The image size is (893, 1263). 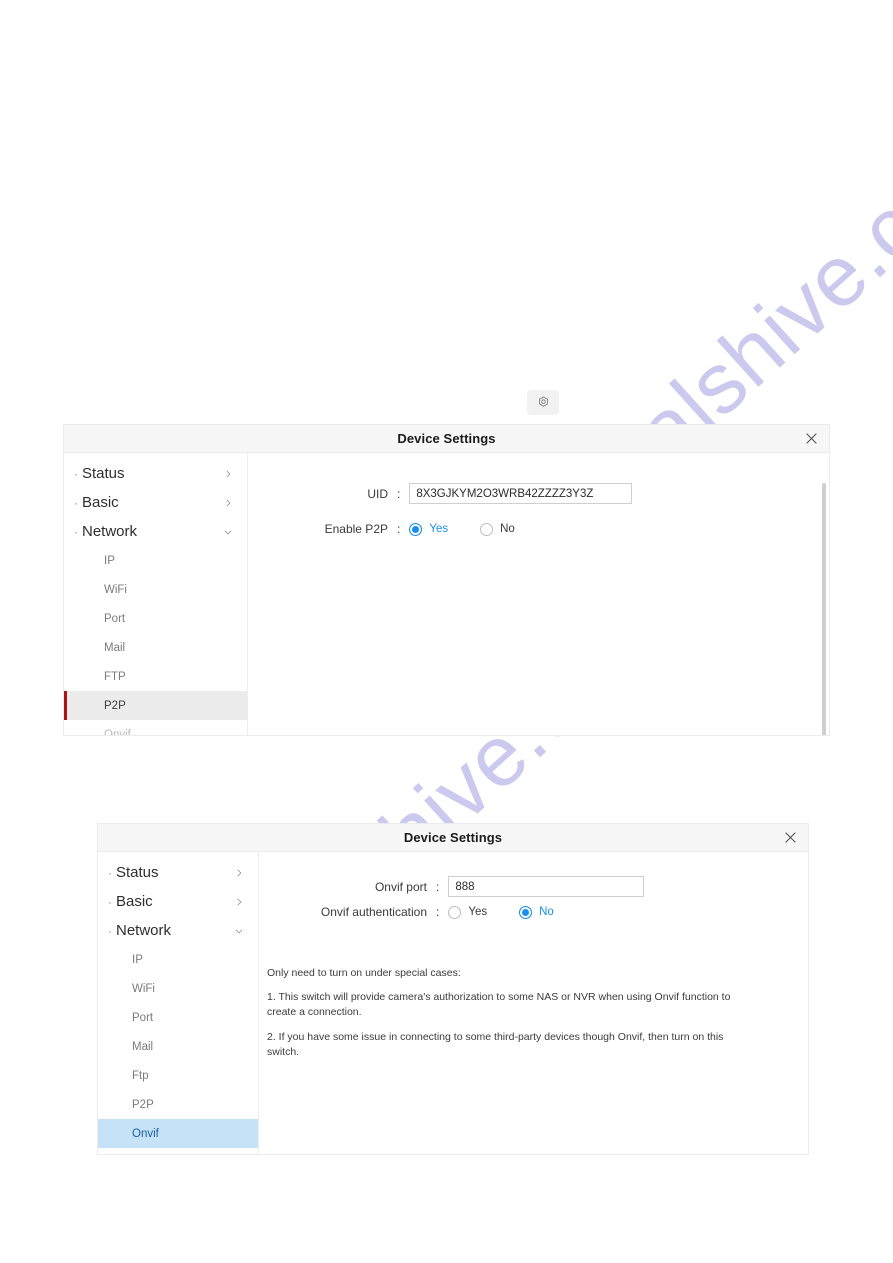 I want to click on uid-label: UID, so click(x=377, y=493).